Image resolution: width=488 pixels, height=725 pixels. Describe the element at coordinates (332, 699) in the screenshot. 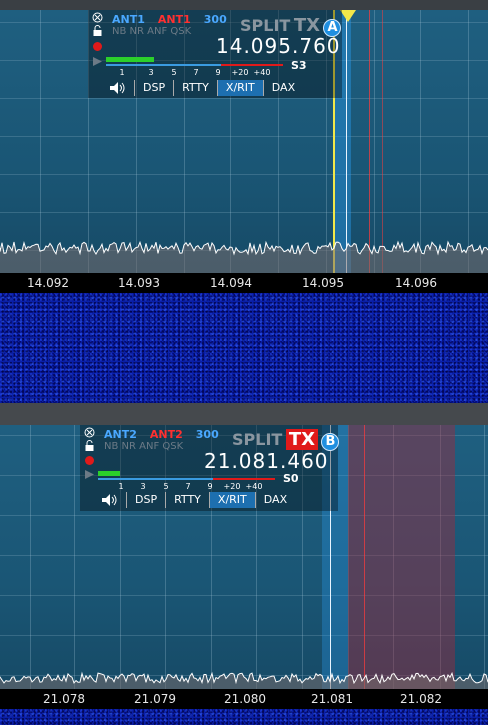

I see `scale-tick: 21.081` at that location.